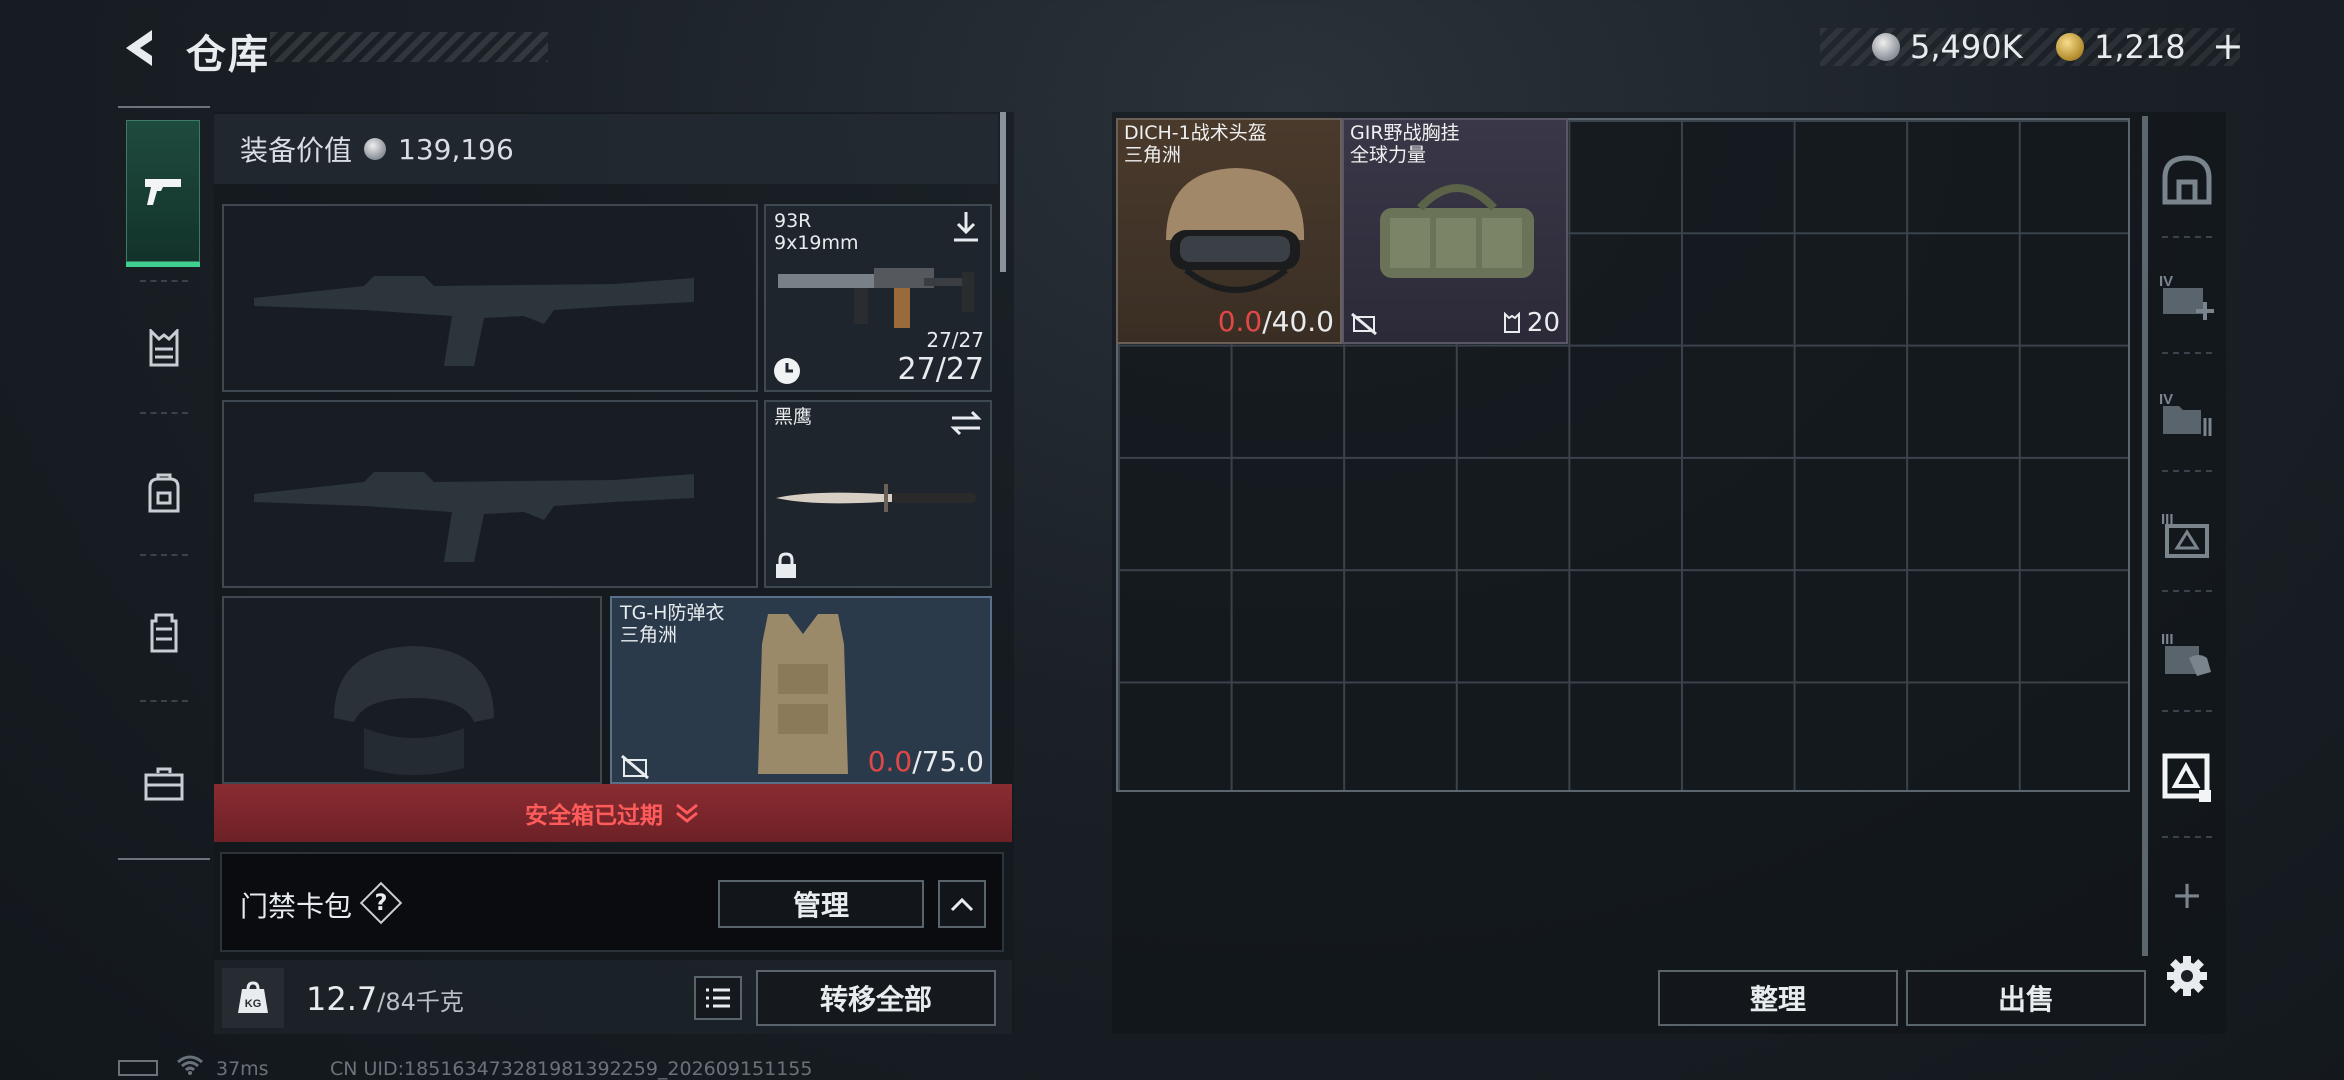  What do you see at coordinates (876, 498) in the screenshot?
I see `knife-image` at bounding box center [876, 498].